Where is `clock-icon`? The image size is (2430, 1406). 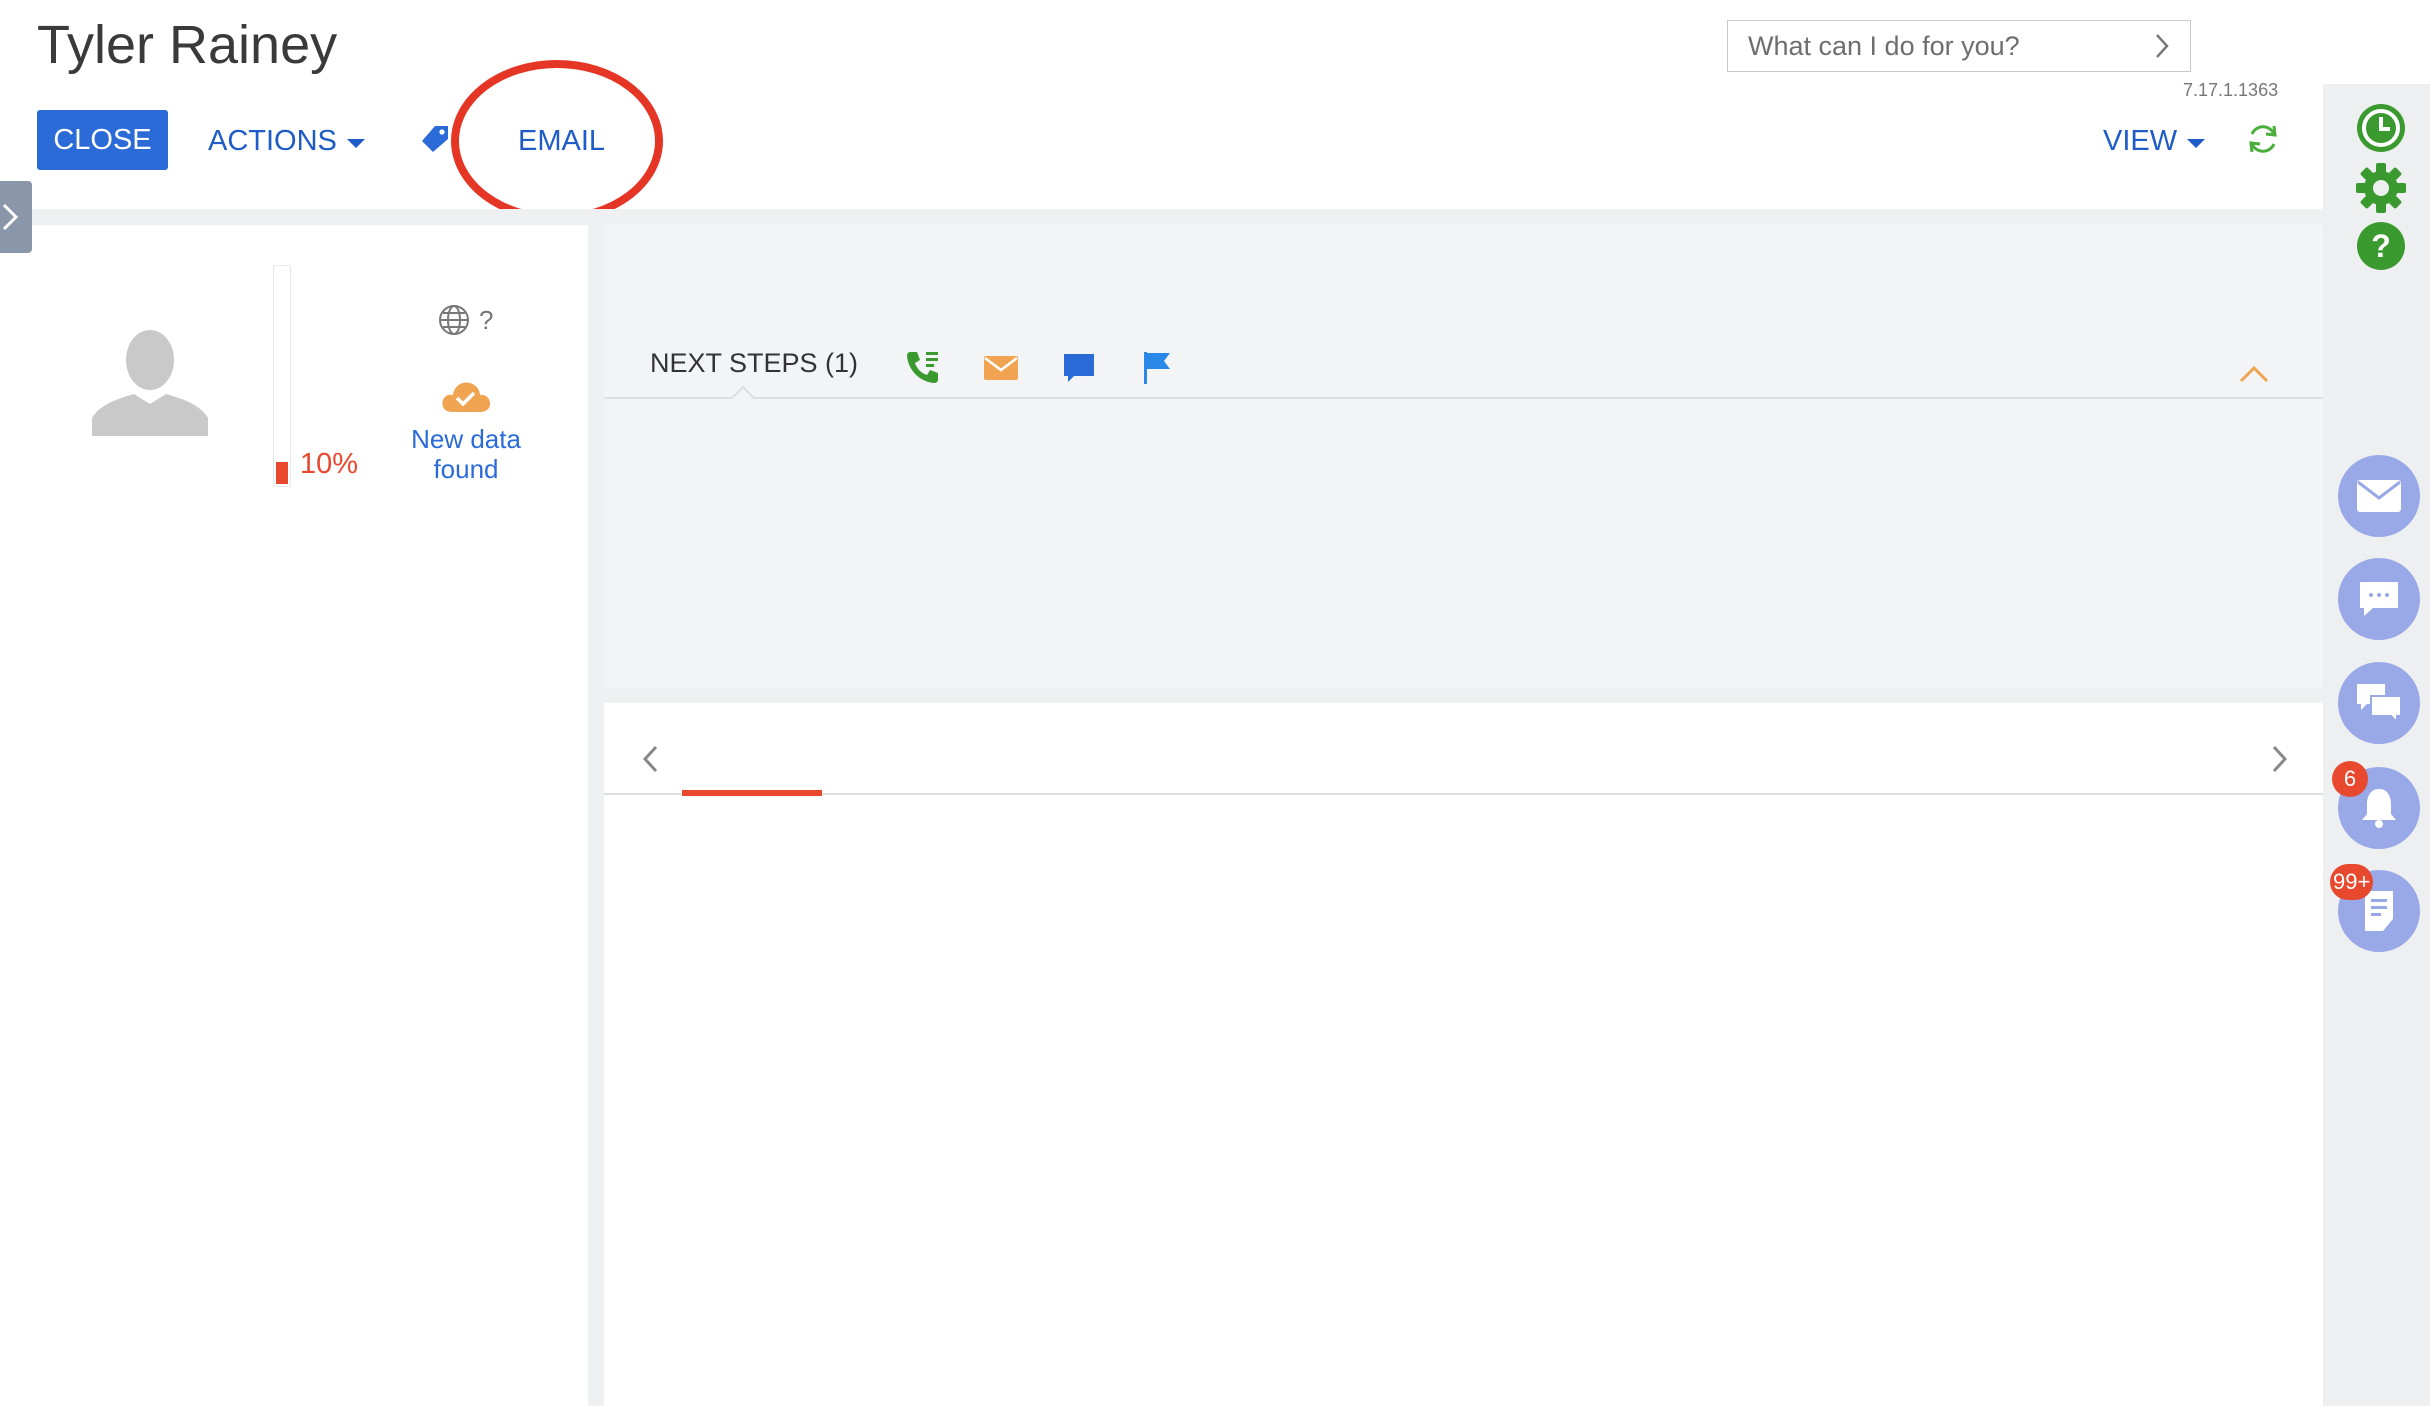 clock-icon is located at coordinates (2381, 130).